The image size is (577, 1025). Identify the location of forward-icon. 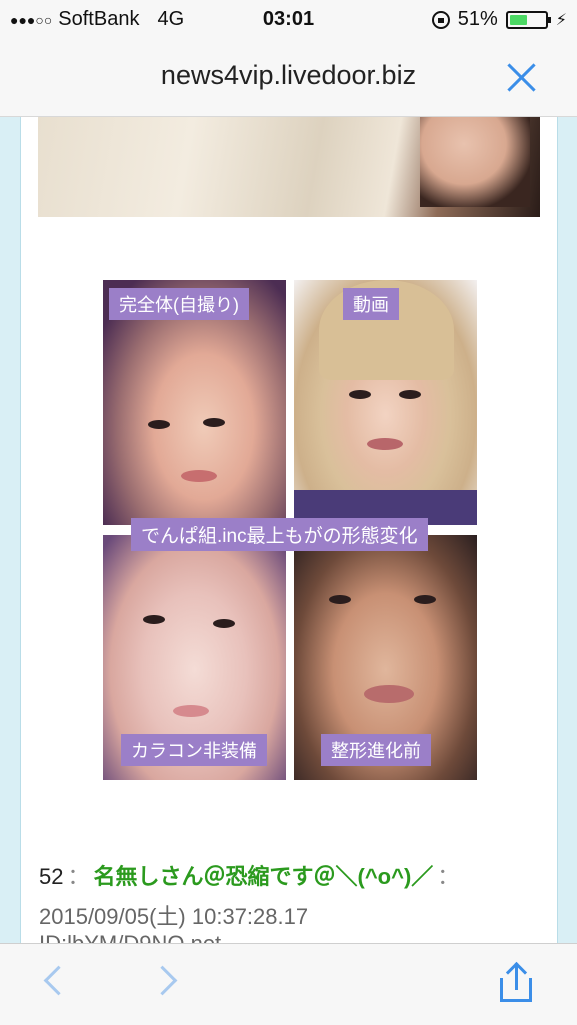
(162, 980).